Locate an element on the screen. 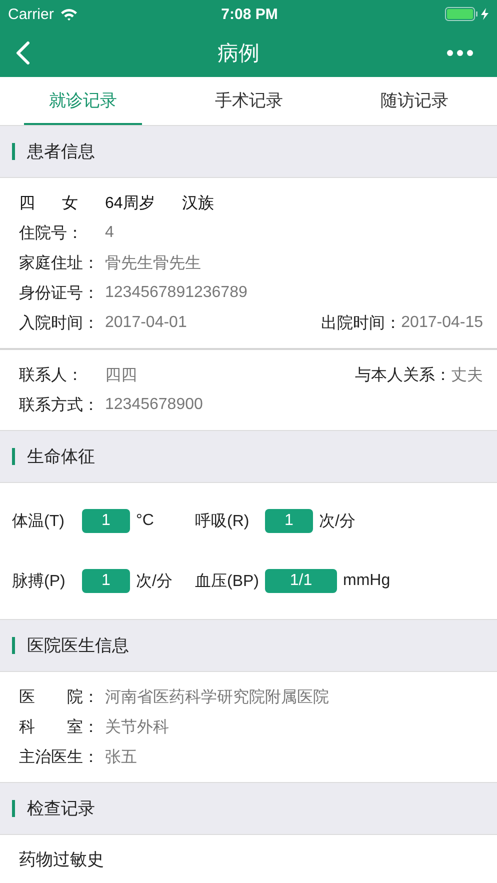  vital-label: 脉搏(P) is located at coordinates (39, 582).